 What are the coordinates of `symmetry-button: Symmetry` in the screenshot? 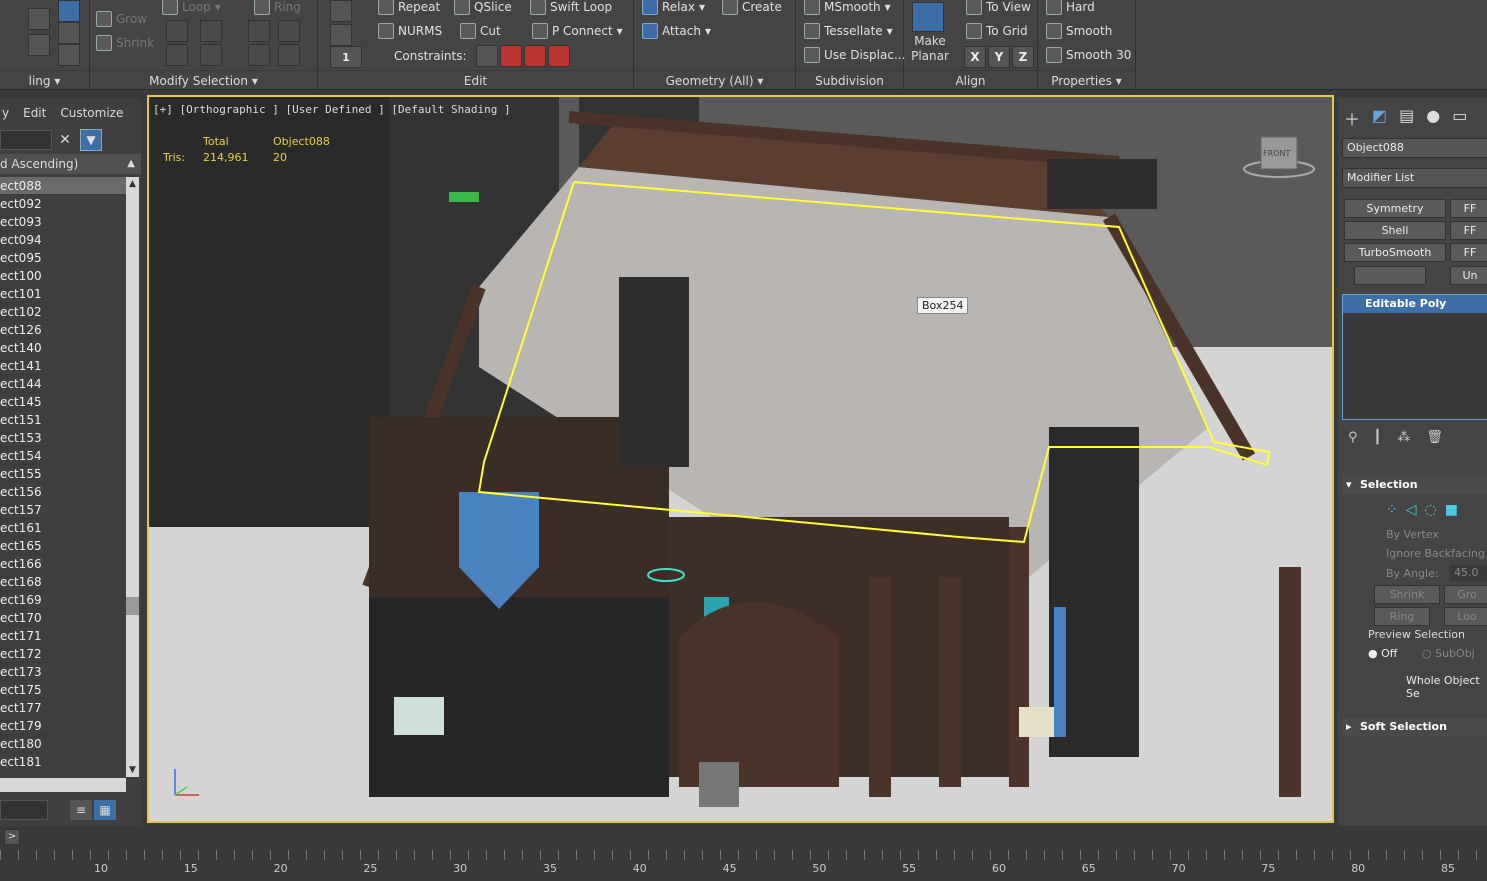 It's located at (1395, 208).